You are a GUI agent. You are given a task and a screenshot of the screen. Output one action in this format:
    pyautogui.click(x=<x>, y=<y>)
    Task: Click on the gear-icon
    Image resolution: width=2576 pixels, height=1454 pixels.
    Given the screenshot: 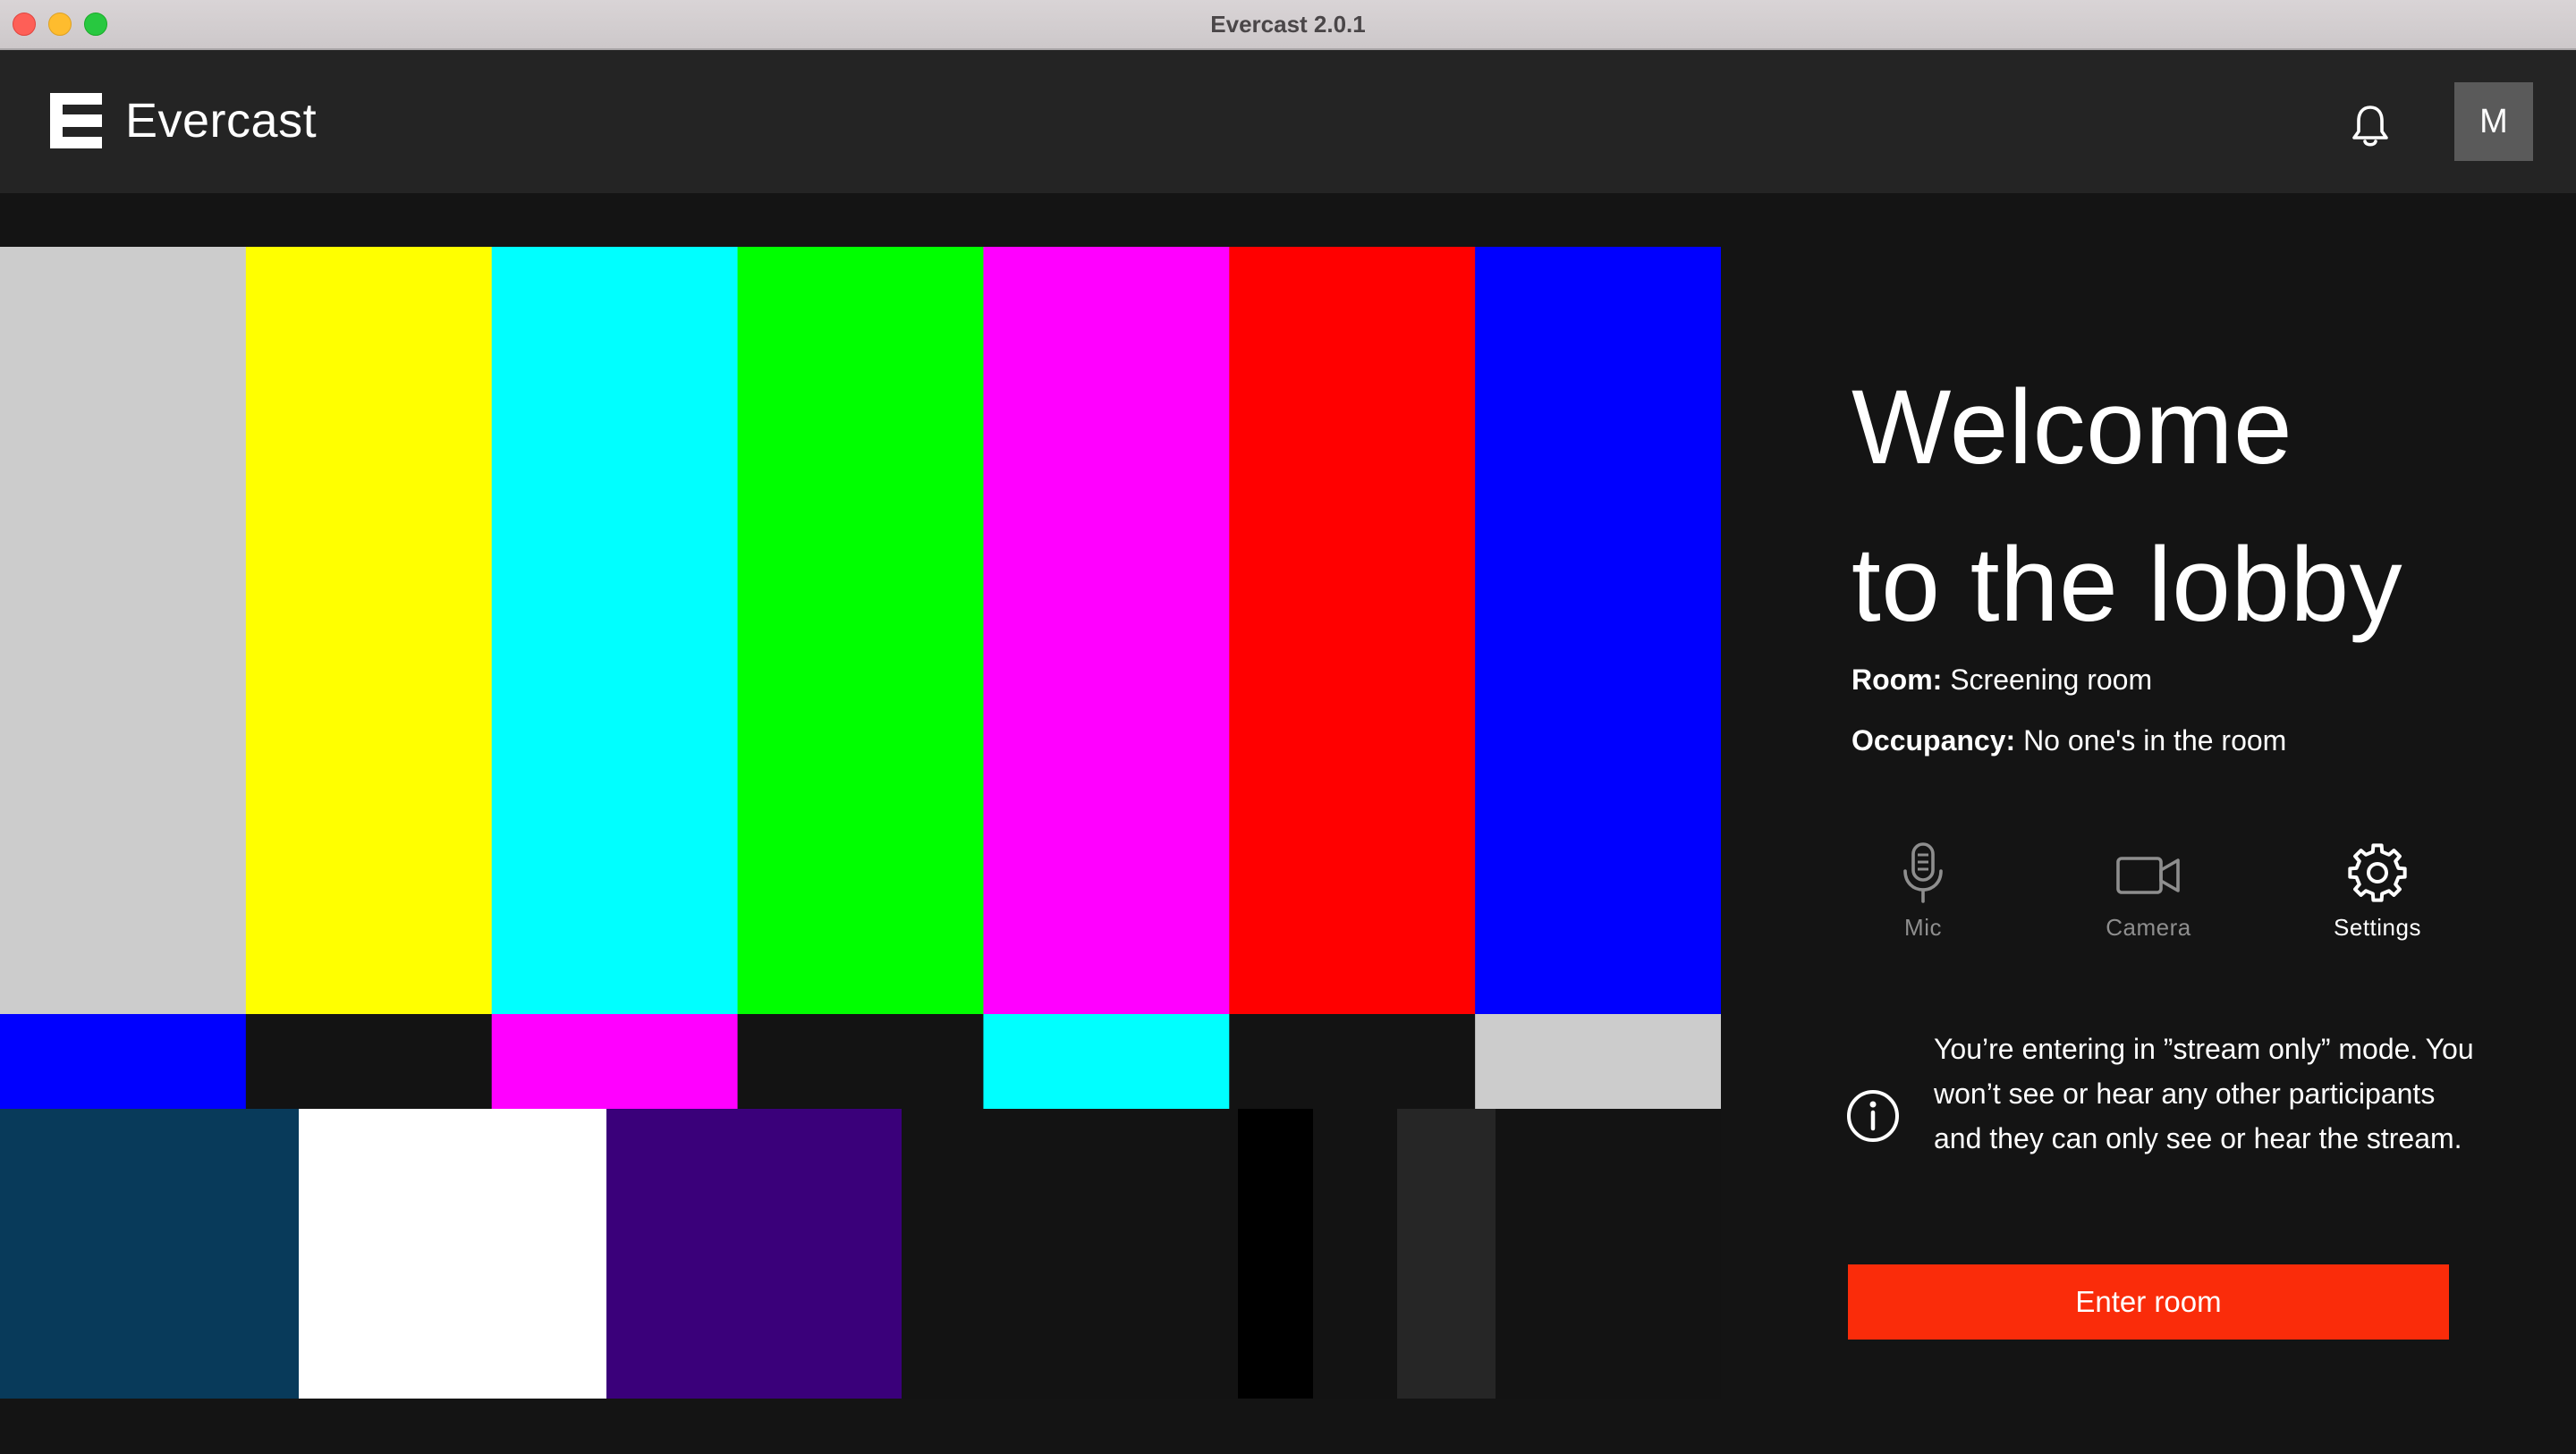 What is the action you would take?
    pyautogui.click(x=2377, y=872)
    